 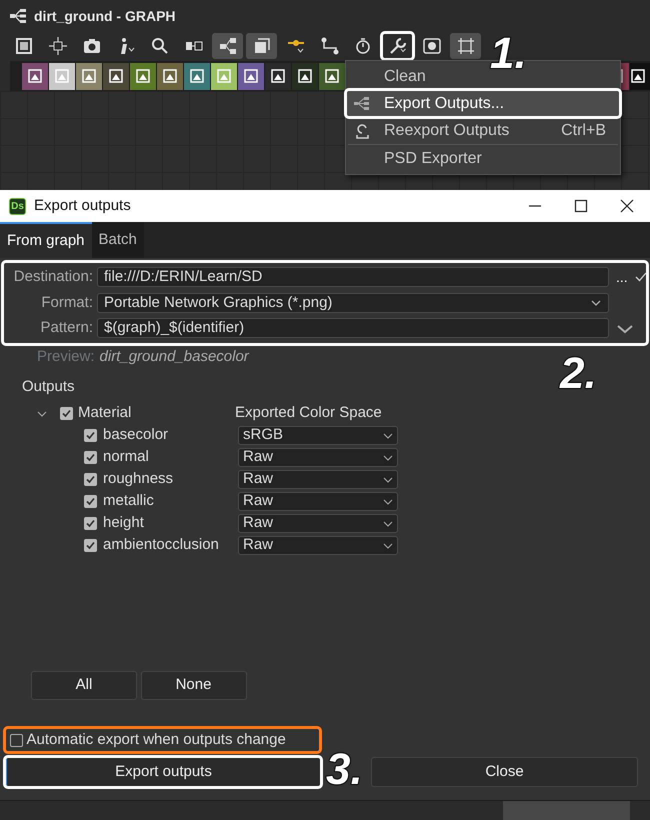 I want to click on wrench-icon, so click(x=398, y=46).